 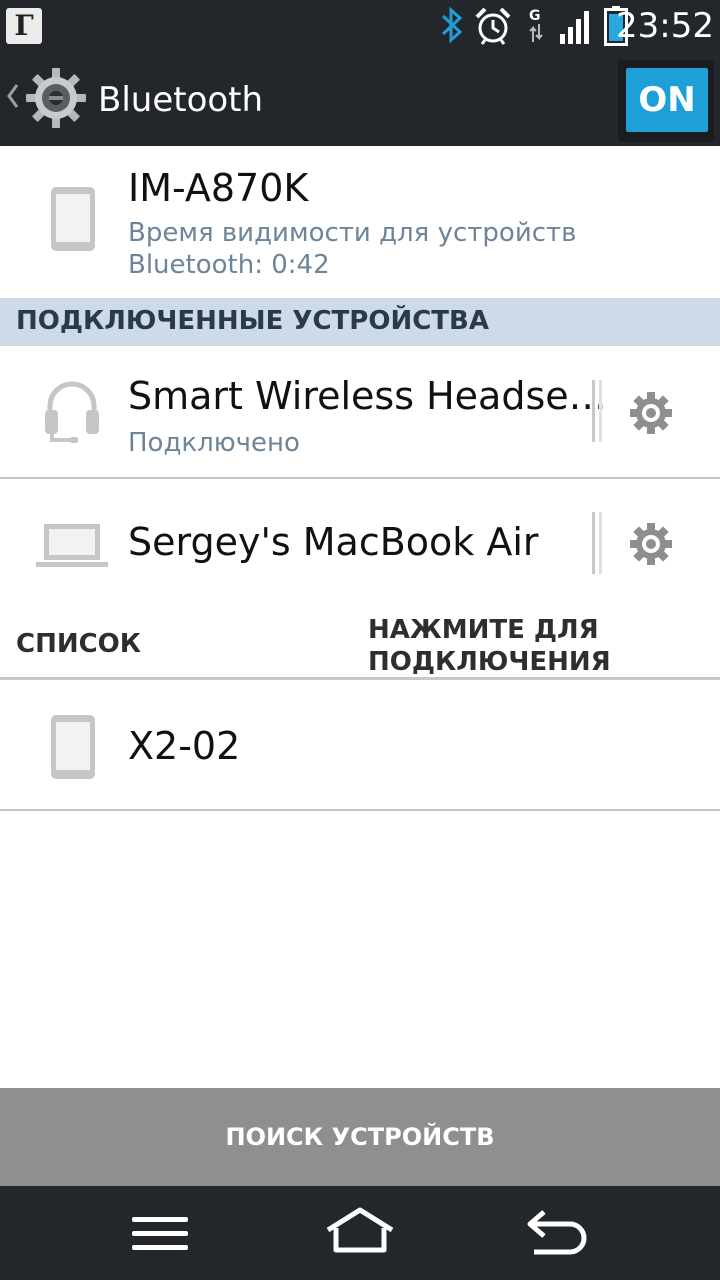 I want to click on action-bar: Bluetooth ON, so click(x=360, y=99).